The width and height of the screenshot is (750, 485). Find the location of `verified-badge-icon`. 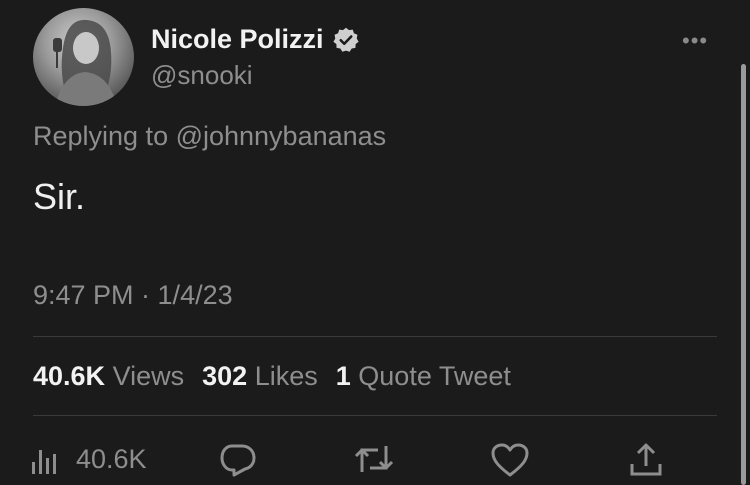

verified-badge-icon is located at coordinates (346, 40).